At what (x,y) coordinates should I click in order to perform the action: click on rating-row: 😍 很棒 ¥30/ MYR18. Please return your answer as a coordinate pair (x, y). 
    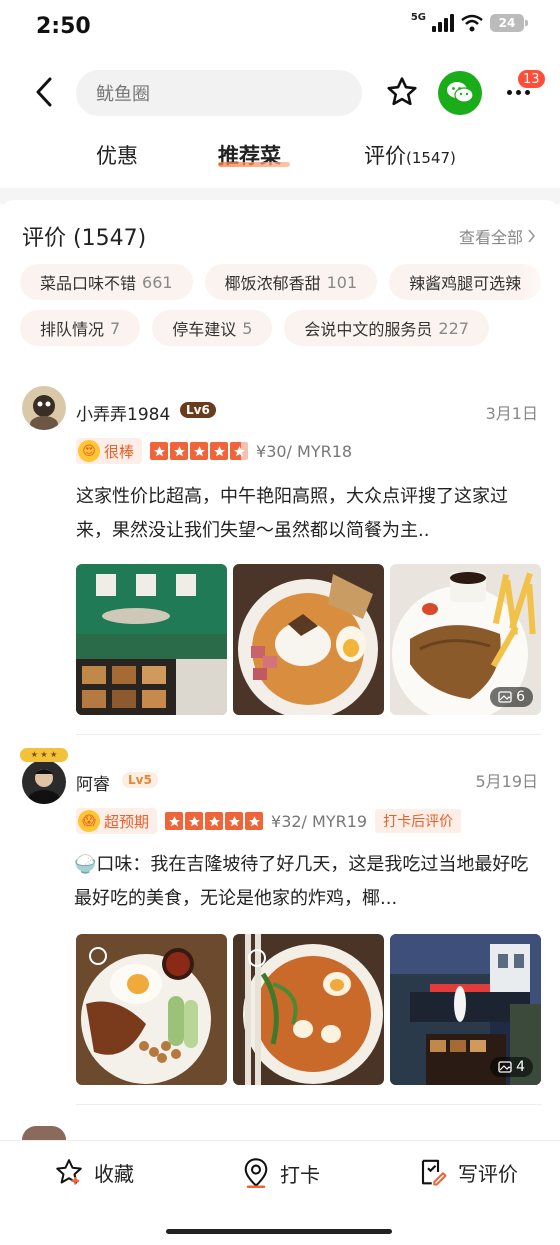
    Looking at the image, I should click on (214, 451).